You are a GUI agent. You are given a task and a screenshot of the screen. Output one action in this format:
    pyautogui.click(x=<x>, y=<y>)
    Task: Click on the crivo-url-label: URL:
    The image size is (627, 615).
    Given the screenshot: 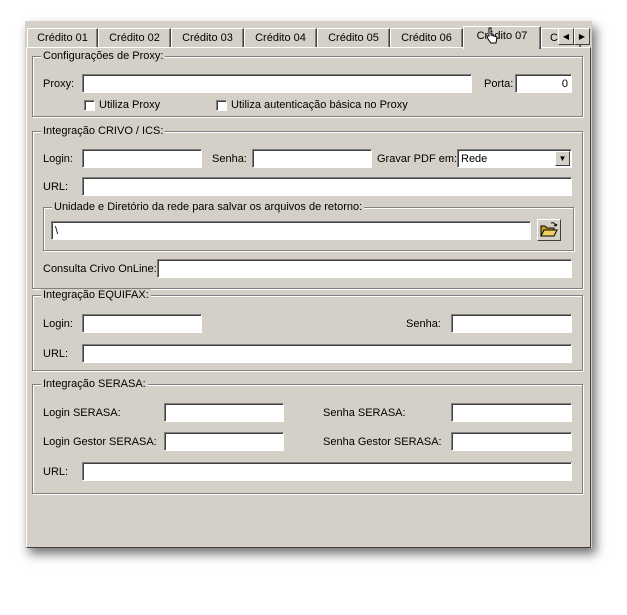 What is the action you would take?
    pyautogui.click(x=56, y=187)
    